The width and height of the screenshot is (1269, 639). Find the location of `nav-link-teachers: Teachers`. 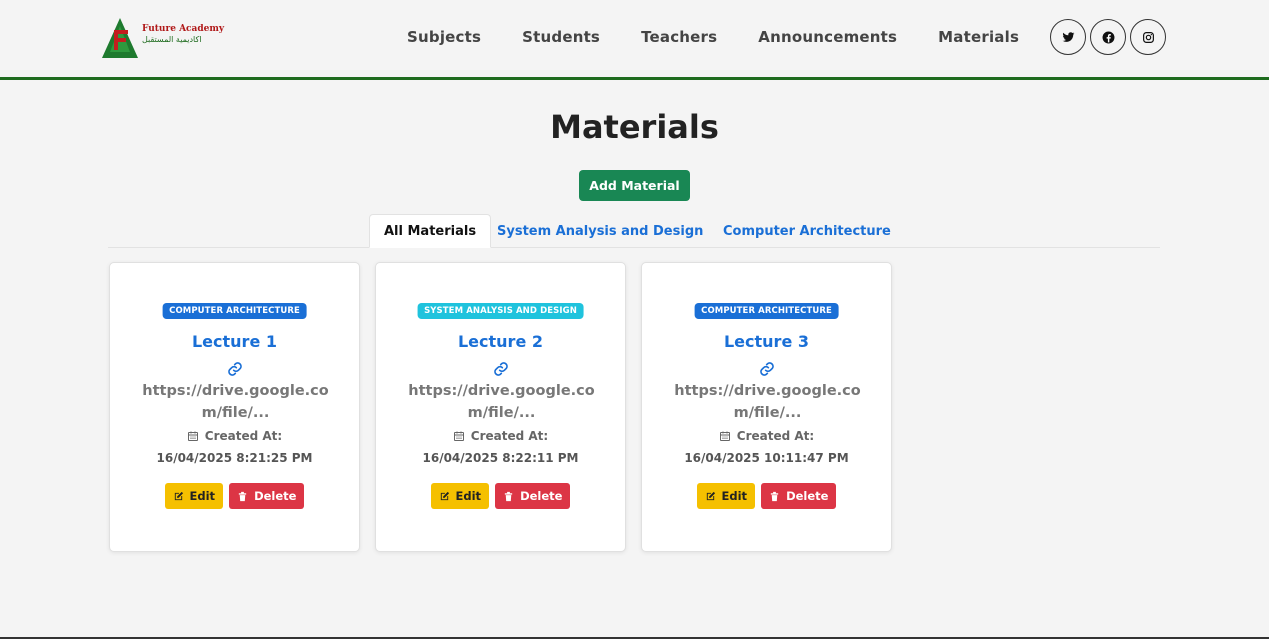

nav-link-teachers: Teachers is located at coordinates (679, 37).